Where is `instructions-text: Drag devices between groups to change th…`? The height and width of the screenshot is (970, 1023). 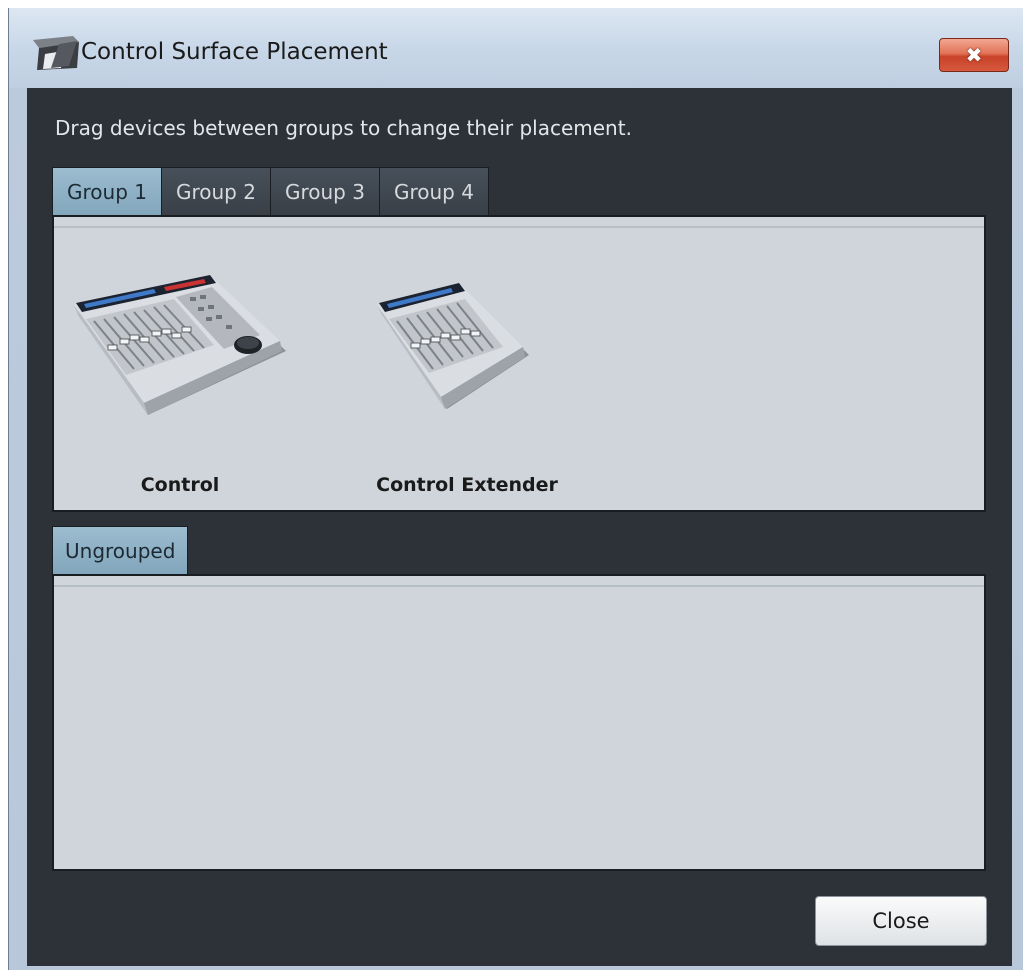 instructions-text: Drag devices between groups to change th… is located at coordinates (343, 128).